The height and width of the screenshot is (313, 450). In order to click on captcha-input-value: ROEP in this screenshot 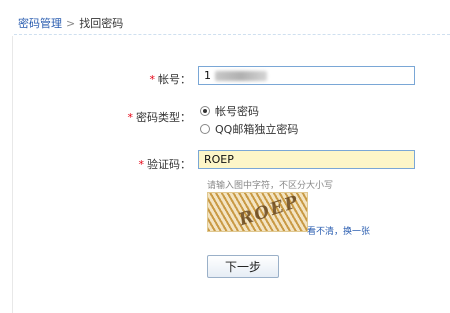, I will do `click(219, 159)`.